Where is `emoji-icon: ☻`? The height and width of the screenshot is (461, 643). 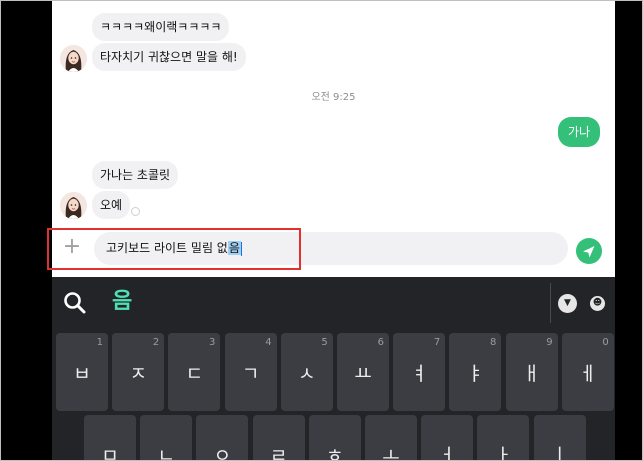 emoji-icon: ☻ is located at coordinates (597, 303).